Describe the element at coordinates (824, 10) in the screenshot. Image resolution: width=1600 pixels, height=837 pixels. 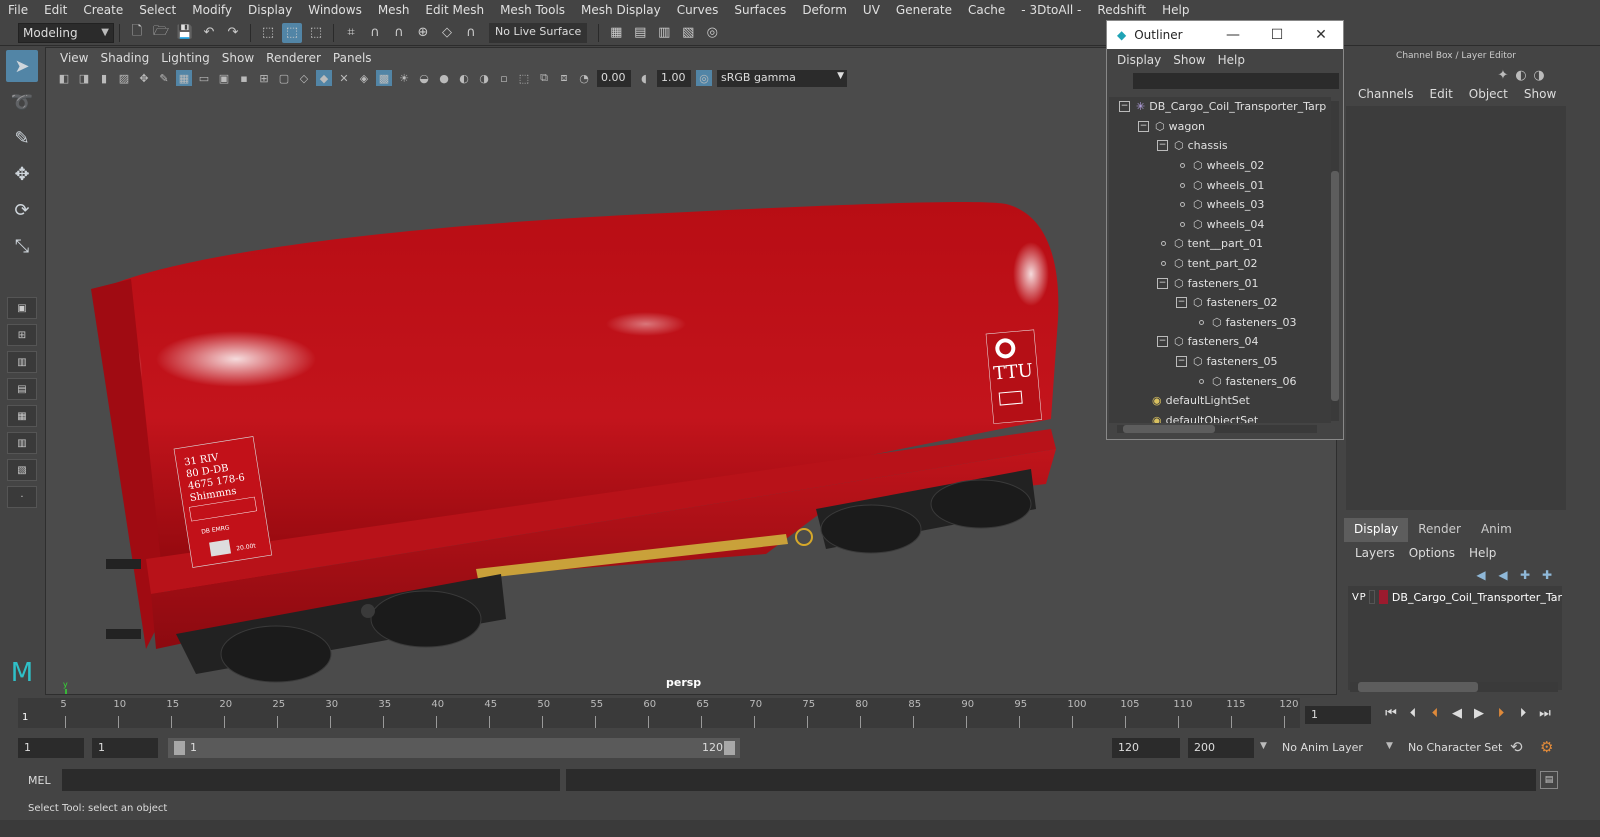
I see `menu-item: Deform` at that location.